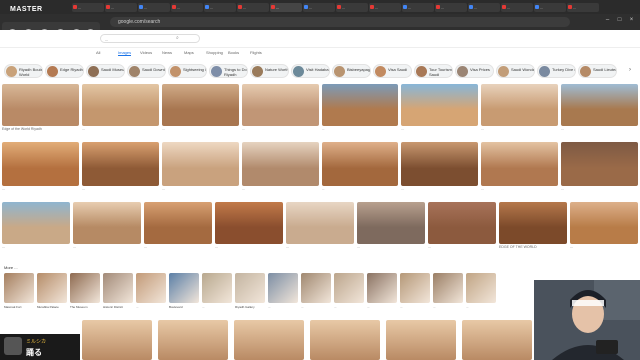 The height and width of the screenshot is (360, 640). What do you see at coordinates (392, 71) in the screenshot?
I see `related-chip: Visa Saudi` at bounding box center [392, 71].